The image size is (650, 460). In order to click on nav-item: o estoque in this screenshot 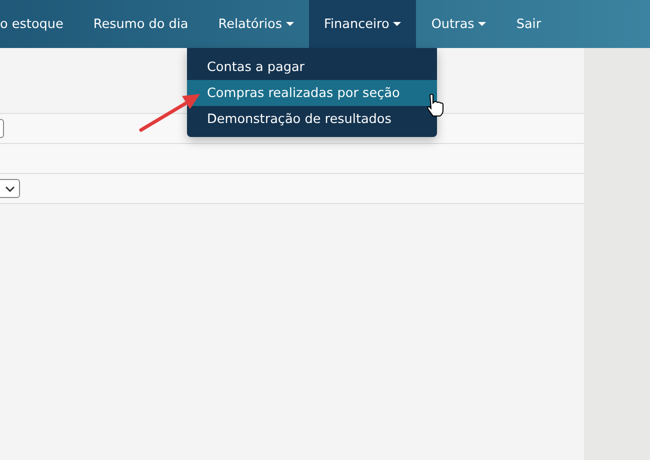, I will do `click(39, 24)`.